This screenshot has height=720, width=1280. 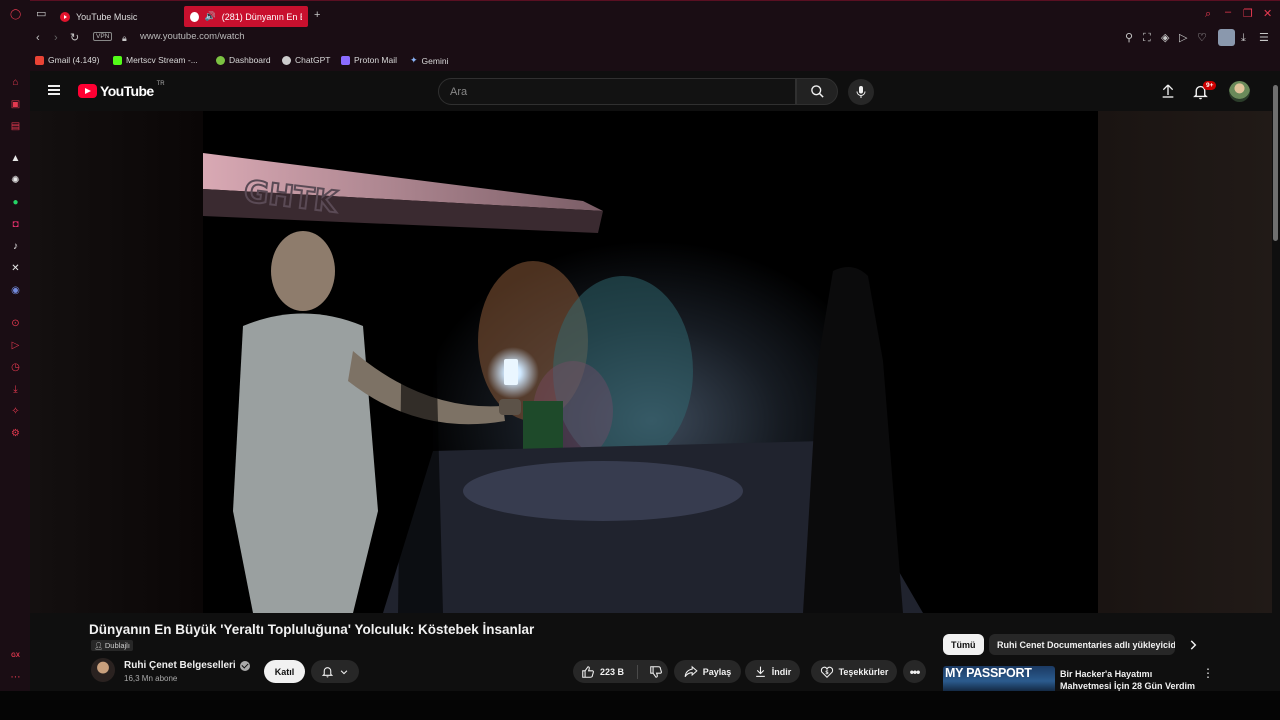 What do you see at coordinates (39, 60) in the screenshot?
I see `gmail-icon` at bounding box center [39, 60].